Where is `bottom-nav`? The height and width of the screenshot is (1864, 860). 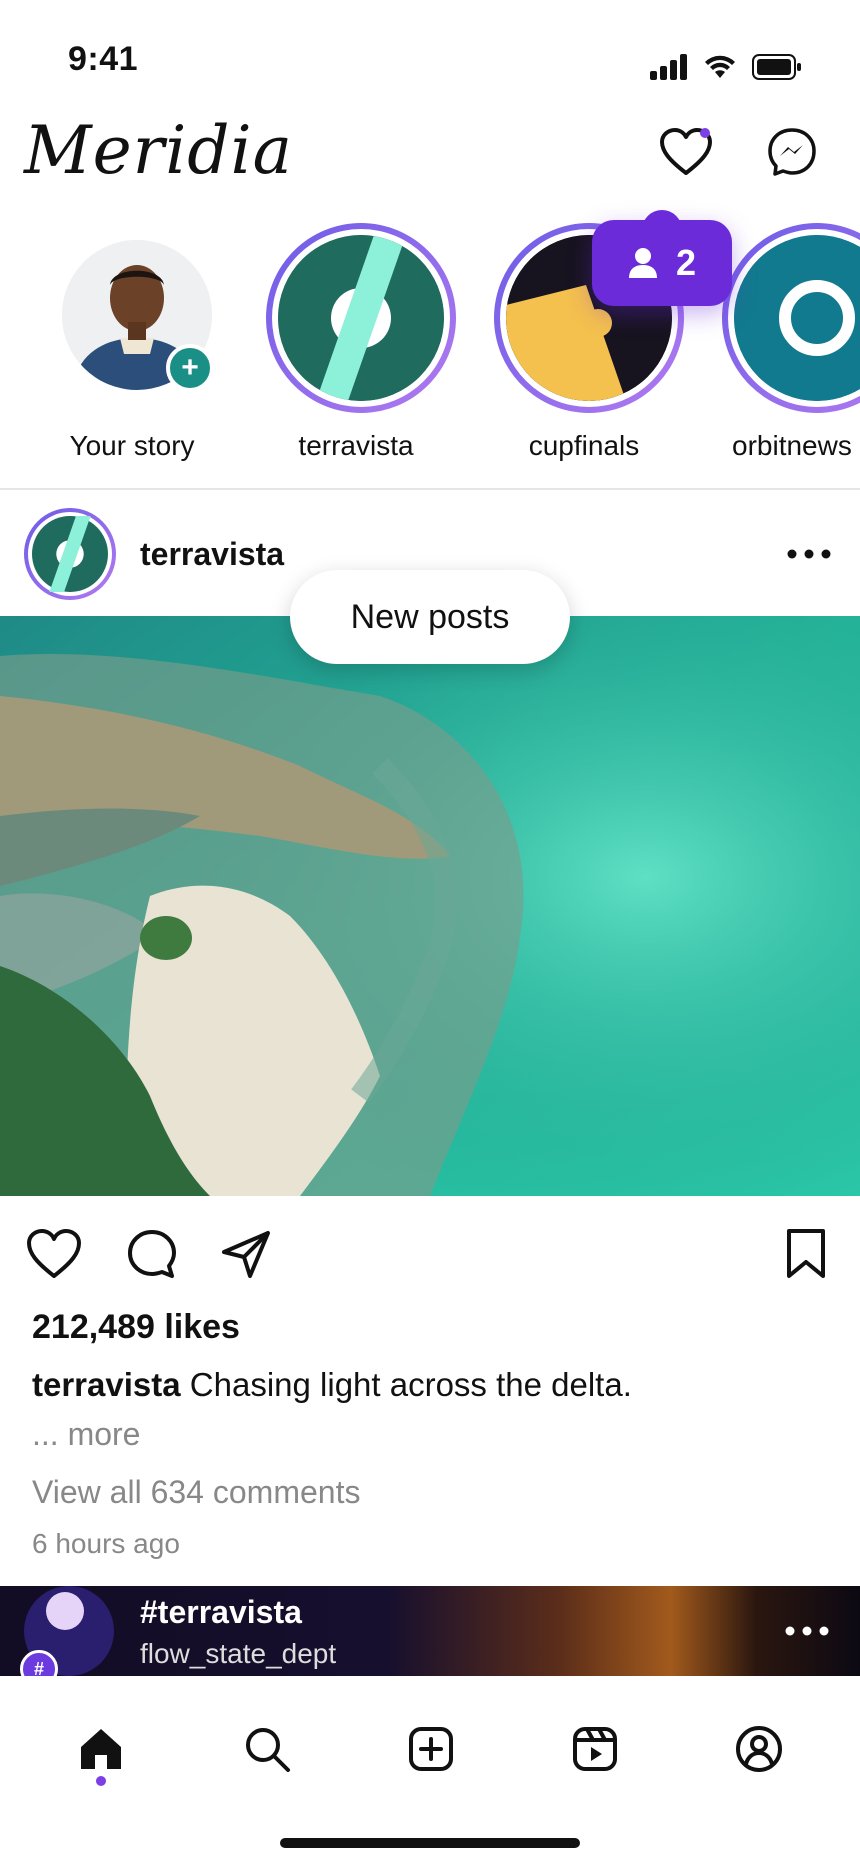 bottom-nav is located at coordinates (430, 1770).